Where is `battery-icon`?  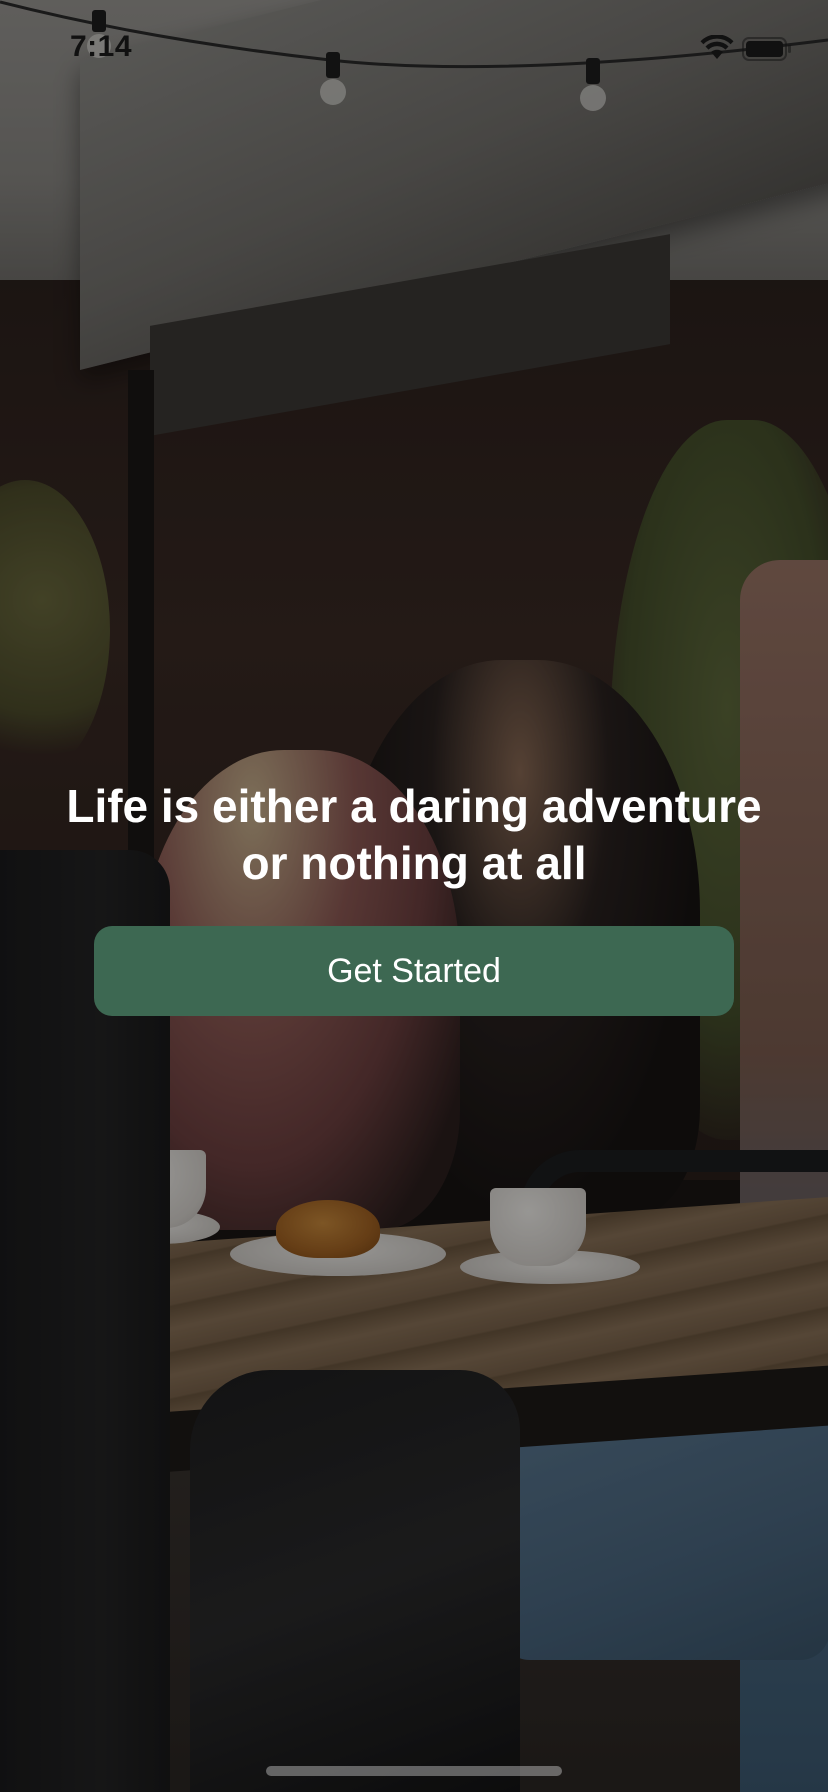 battery-icon is located at coordinates (766, 49).